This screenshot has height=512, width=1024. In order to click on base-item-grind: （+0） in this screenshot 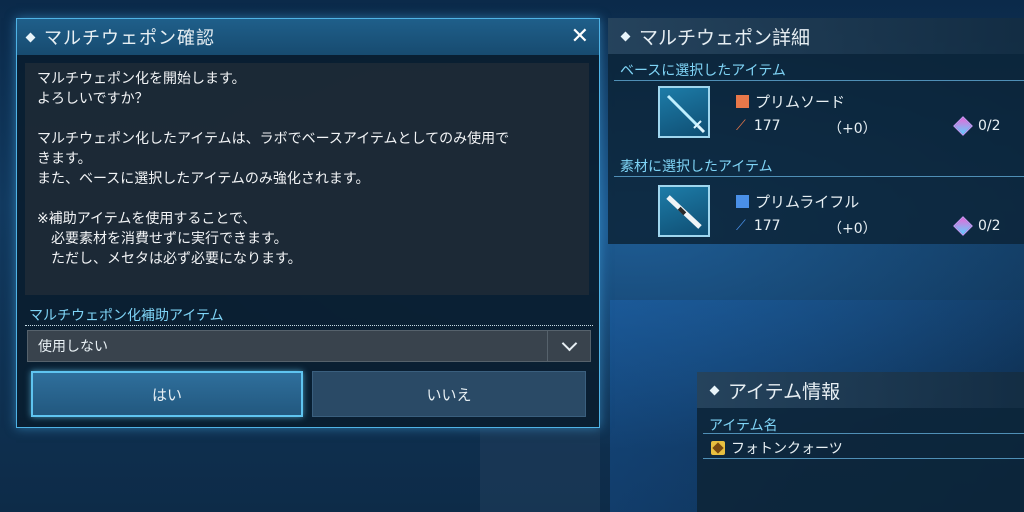, I will do `click(852, 129)`.